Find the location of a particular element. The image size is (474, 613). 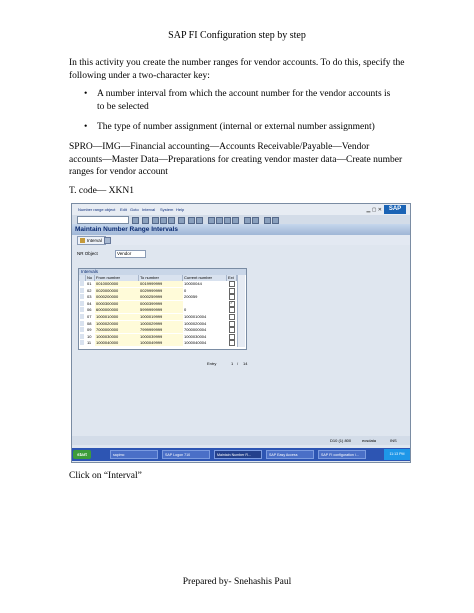

cell-from-number: 1000030000 is located at coordinates (107, 337).